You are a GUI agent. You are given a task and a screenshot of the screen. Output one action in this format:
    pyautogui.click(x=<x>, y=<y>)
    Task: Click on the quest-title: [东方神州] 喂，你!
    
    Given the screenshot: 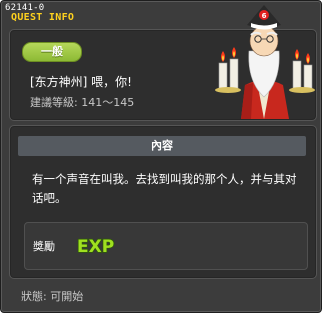 What is the action you would take?
    pyautogui.click(x=81, y=82)
    